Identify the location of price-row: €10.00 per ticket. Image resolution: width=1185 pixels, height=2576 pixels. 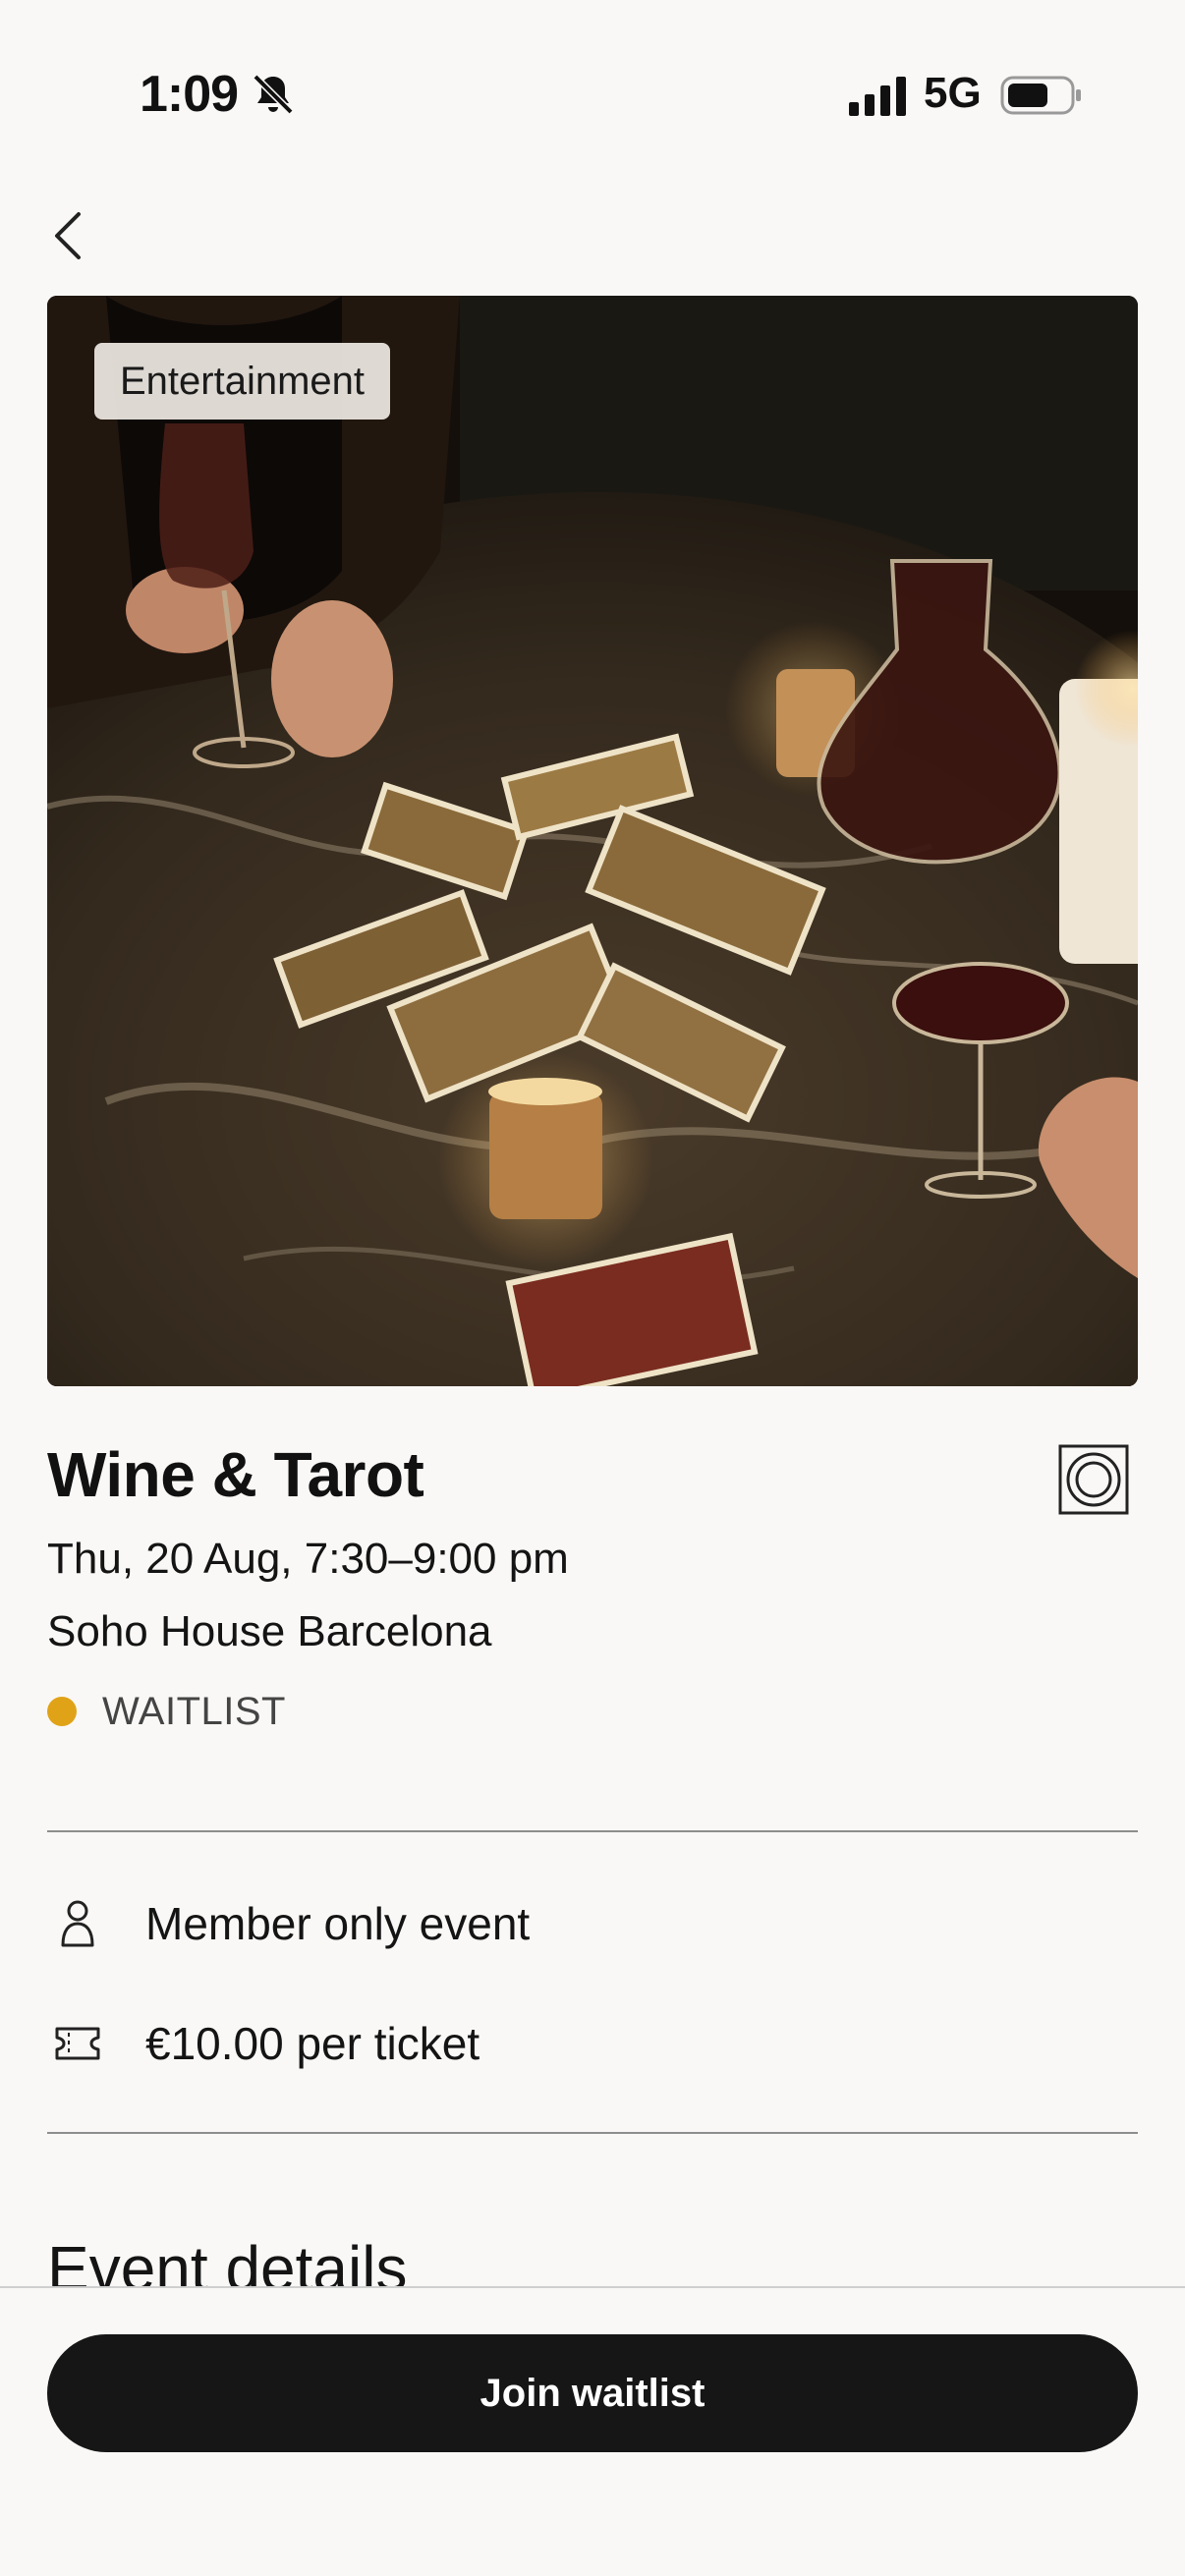
(263, 2043).